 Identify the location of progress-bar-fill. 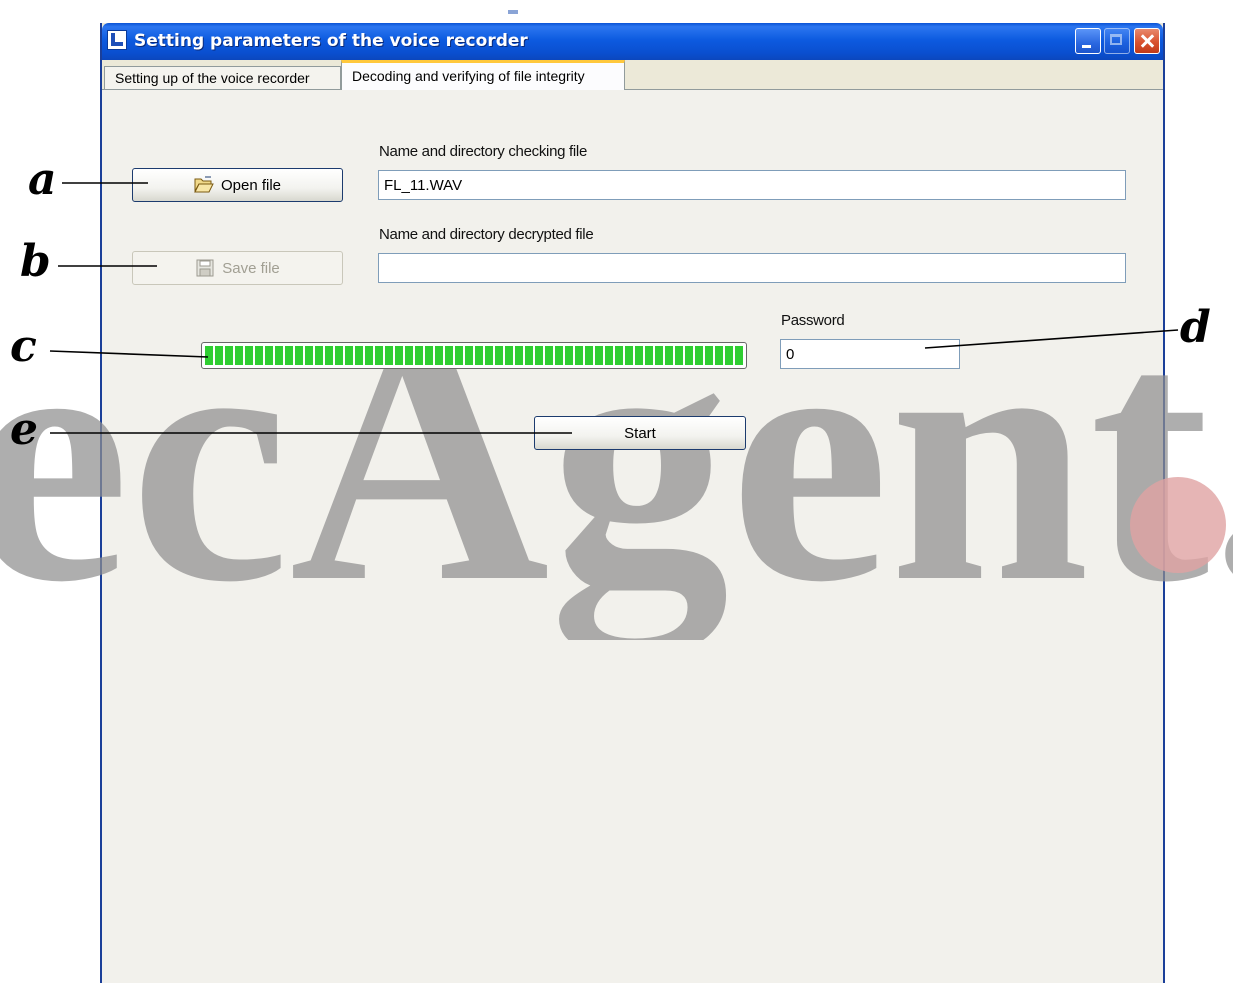
(474, 355).